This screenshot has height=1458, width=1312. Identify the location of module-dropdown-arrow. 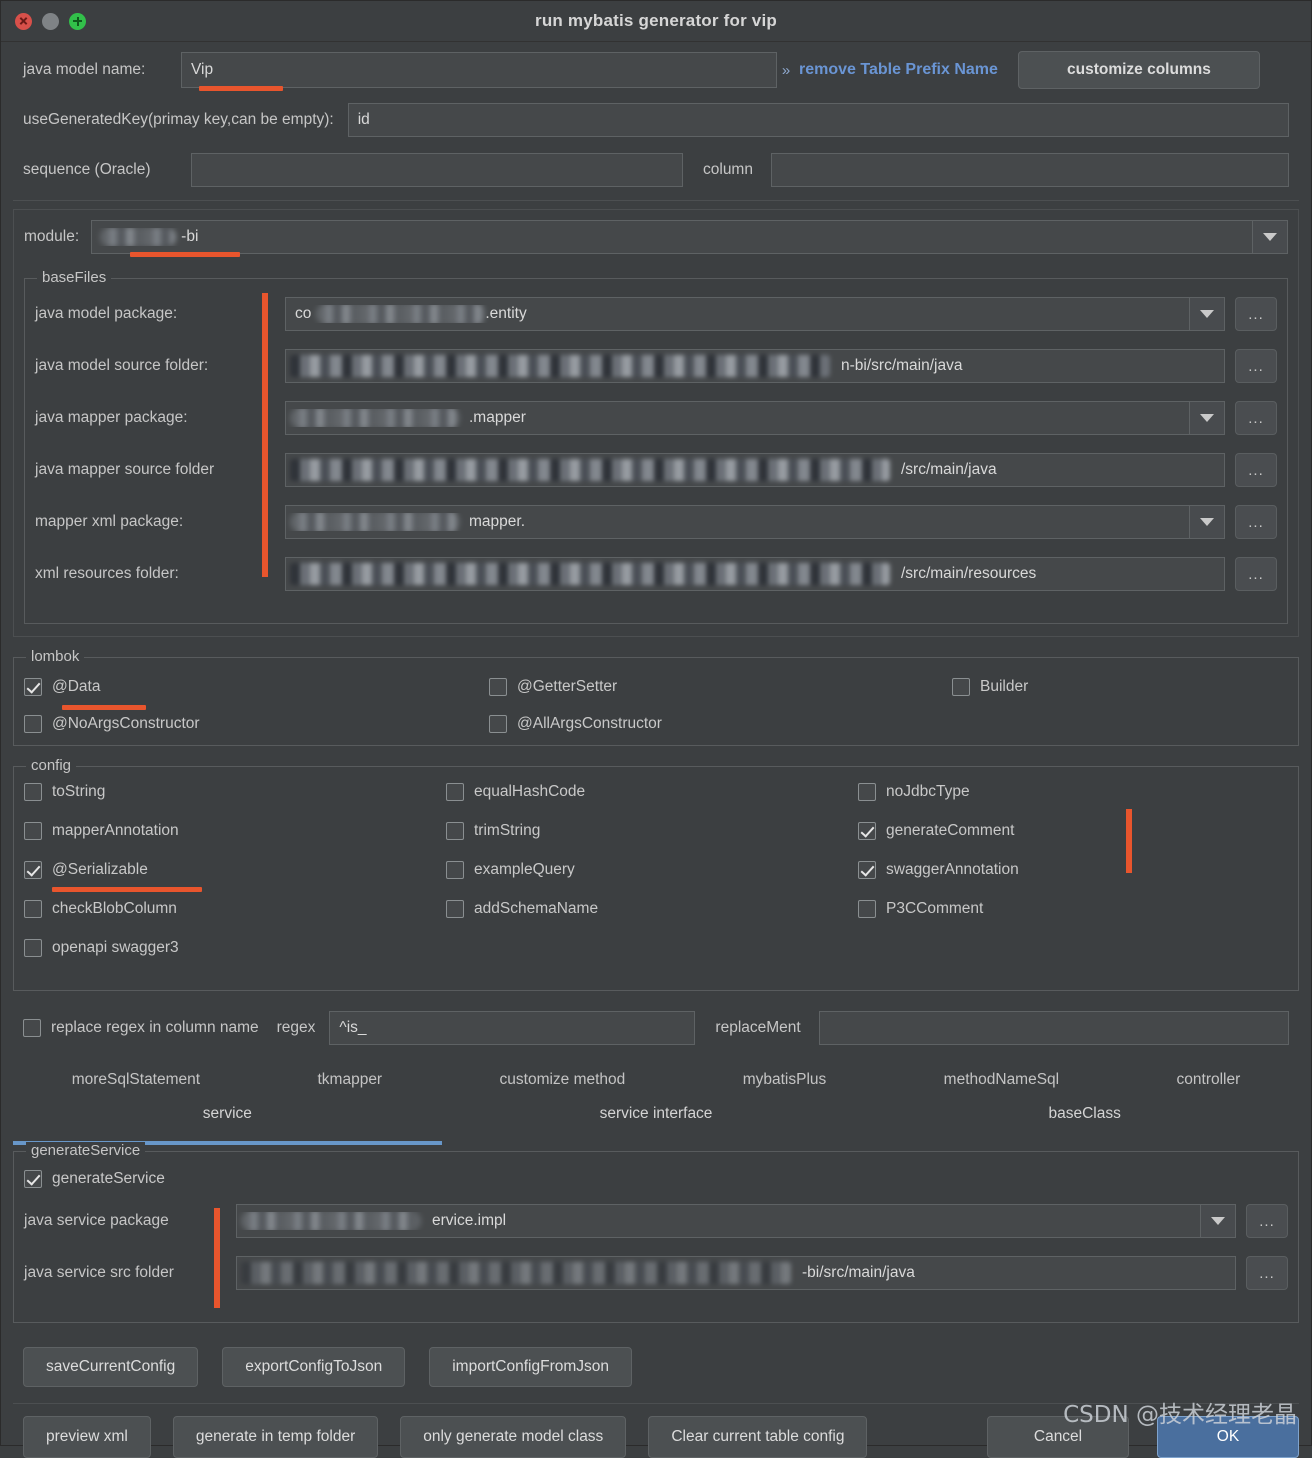
(1269, 237).